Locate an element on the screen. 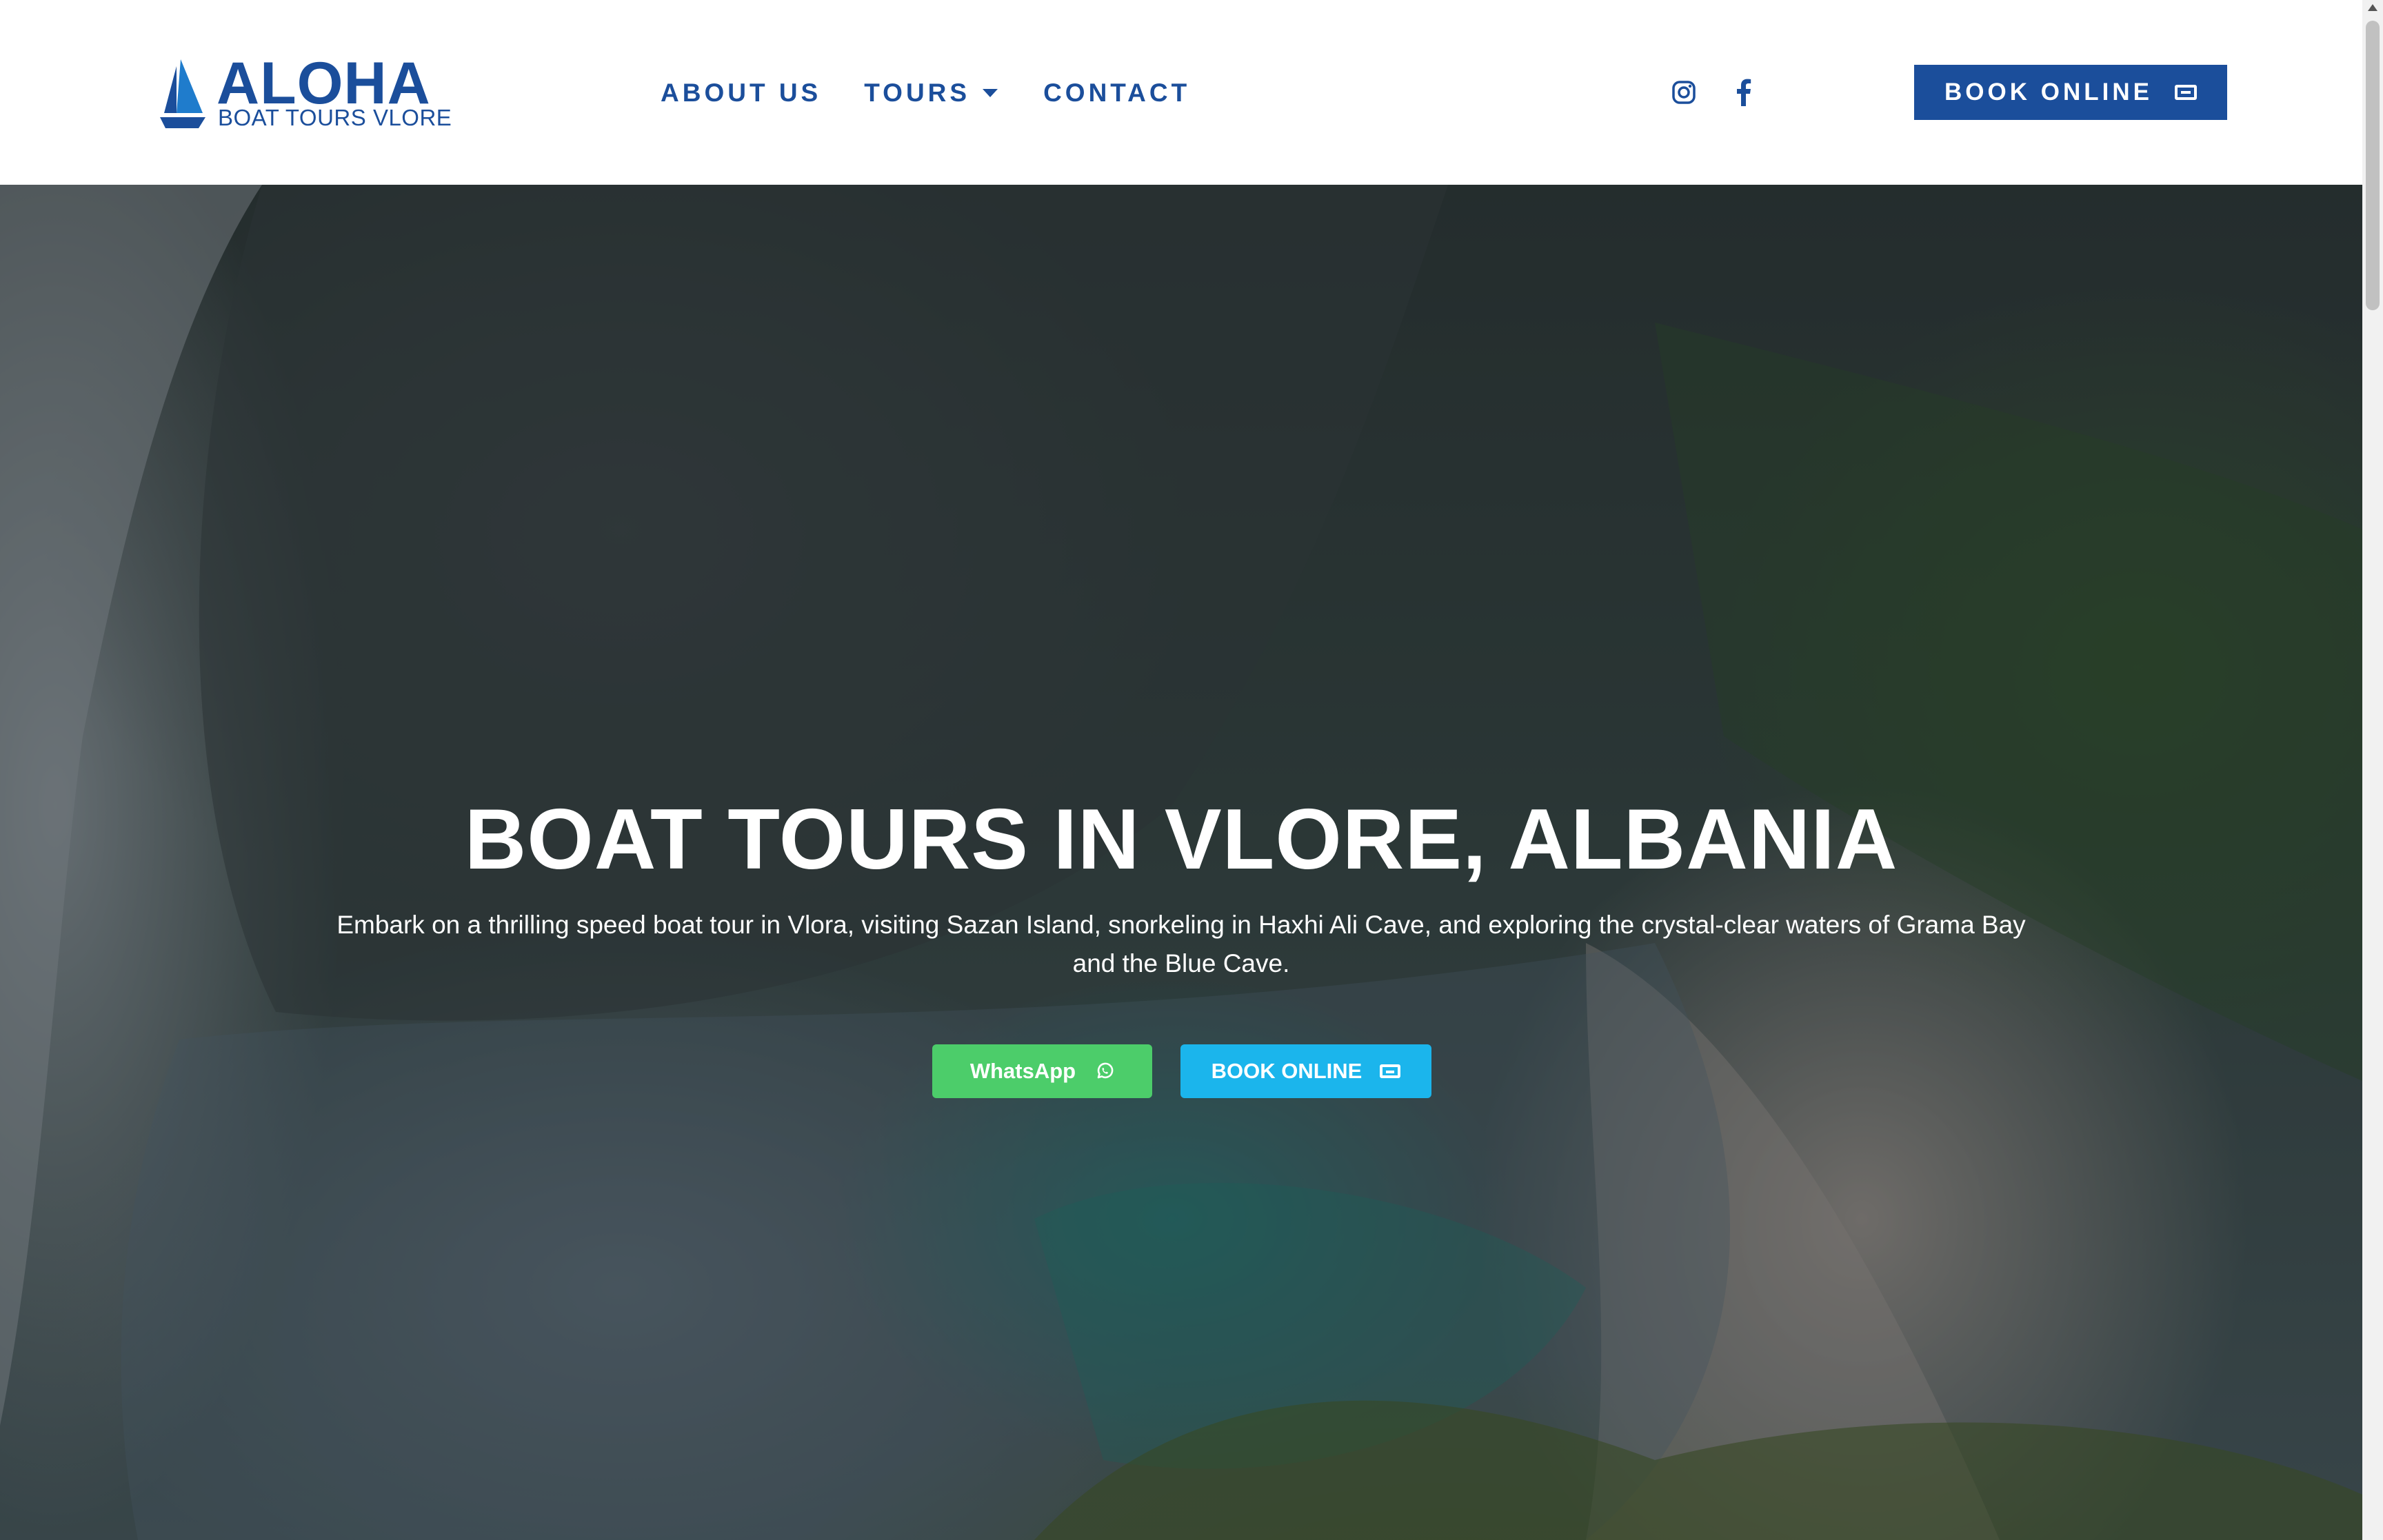 The image size is (2383, 1540). social-links is located at coordinates (1713, 93).